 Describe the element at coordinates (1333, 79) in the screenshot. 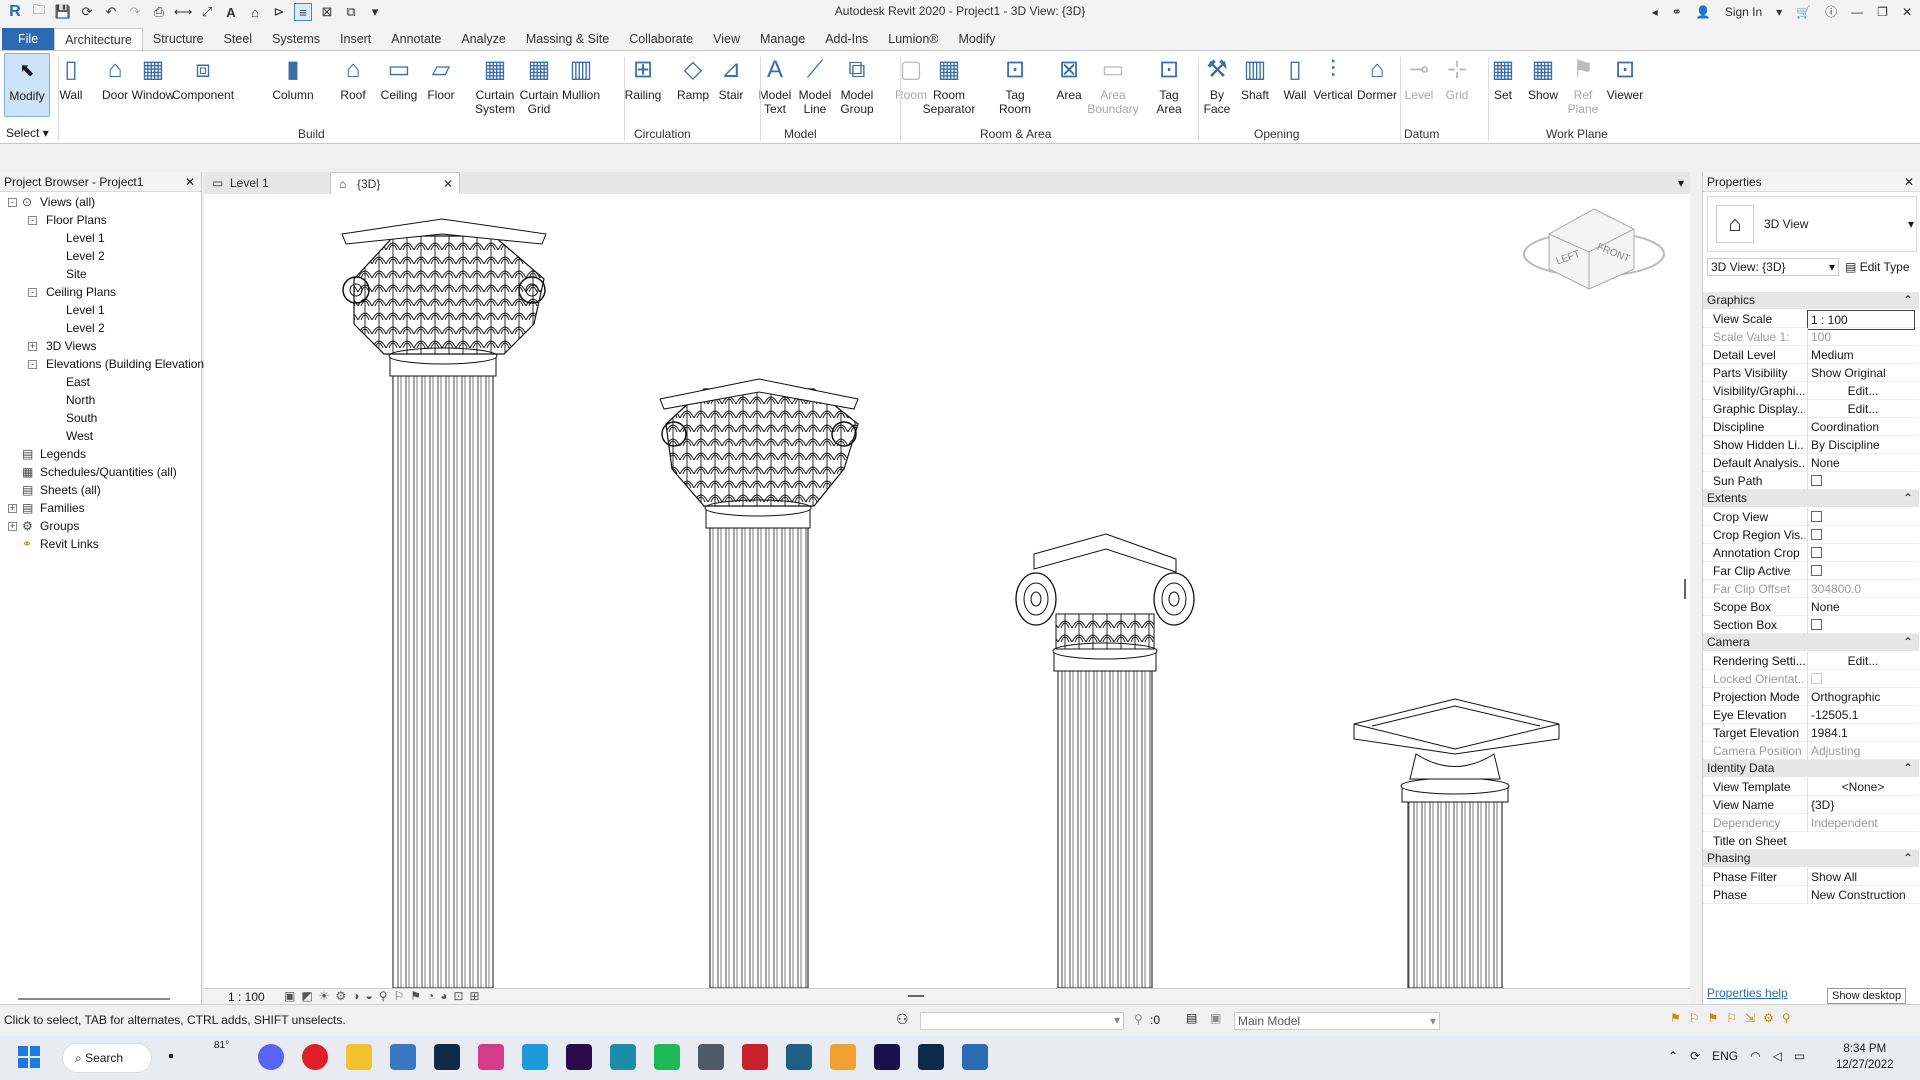

I see `vertical-button: ⫶ Vertical` at that location.